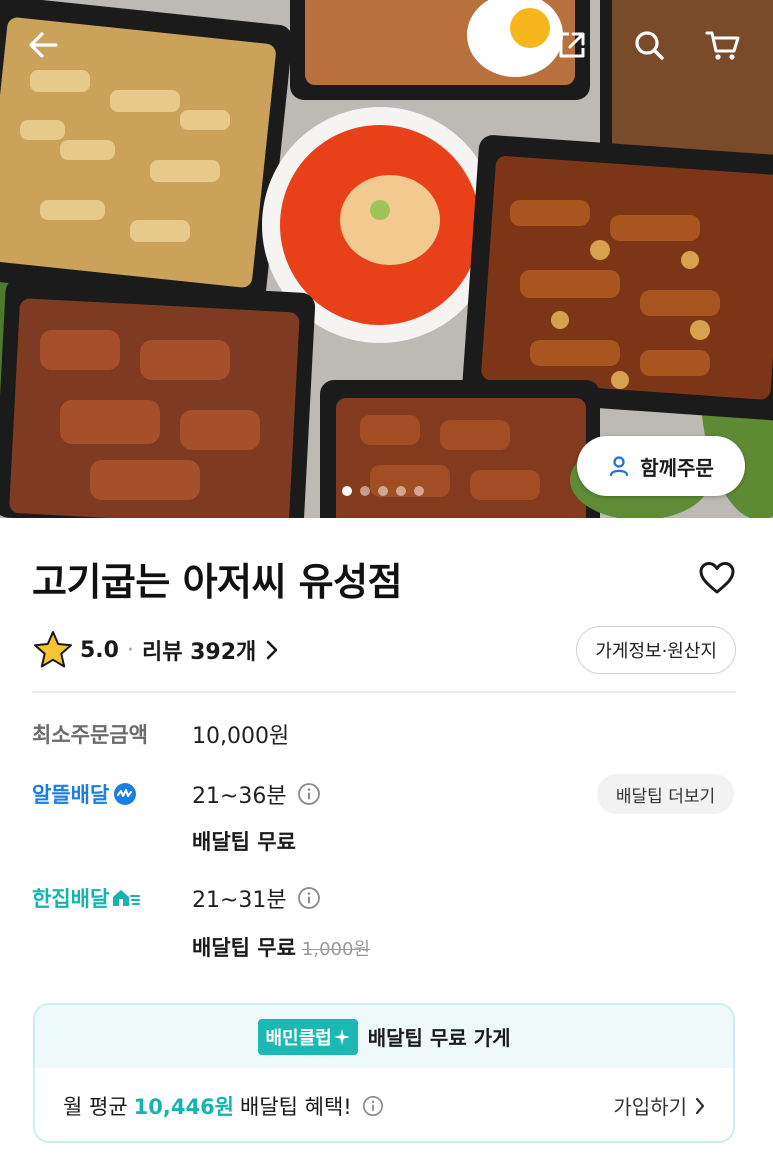 The height and width of the screenshot is (1158, 773). Describe the element at coordinates (656, 650) in the screenshot. I see `store-info-button: 가게정보·원산지` at that location.